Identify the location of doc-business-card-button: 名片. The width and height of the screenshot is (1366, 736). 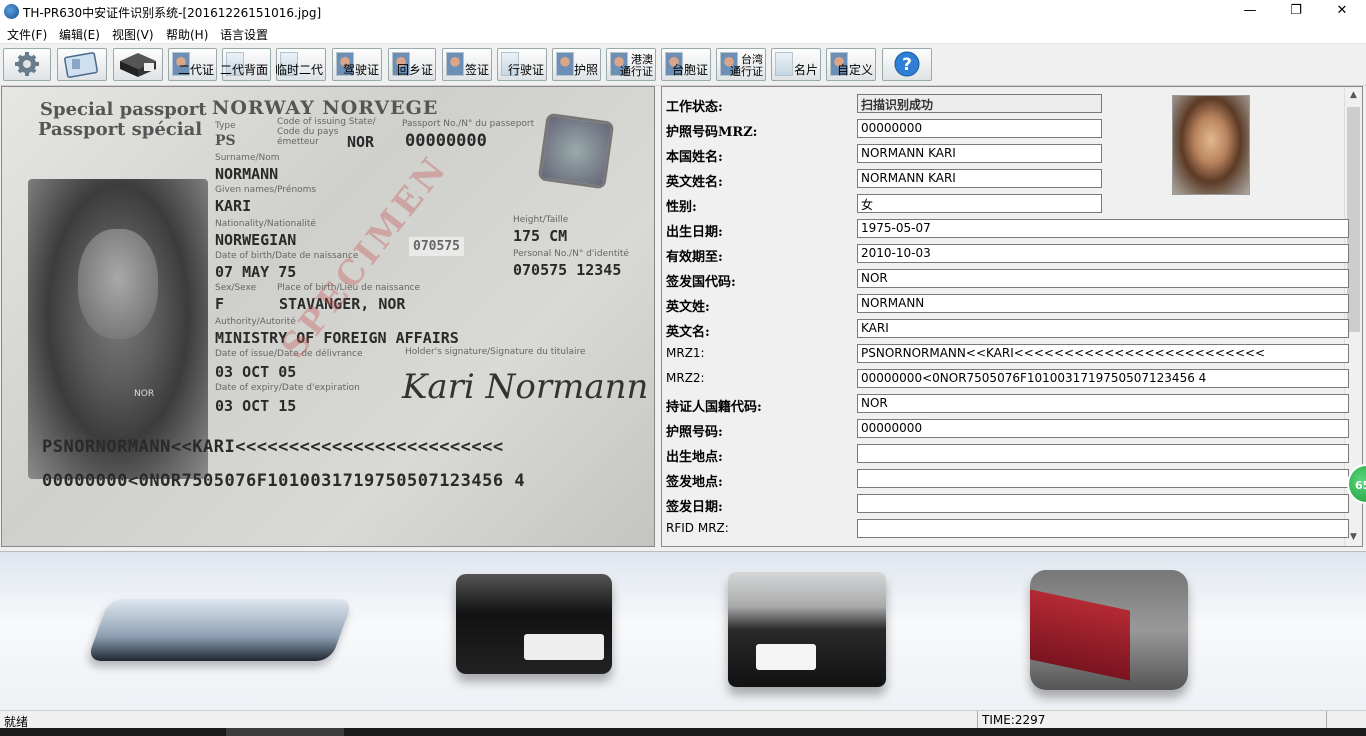
(796, 64).